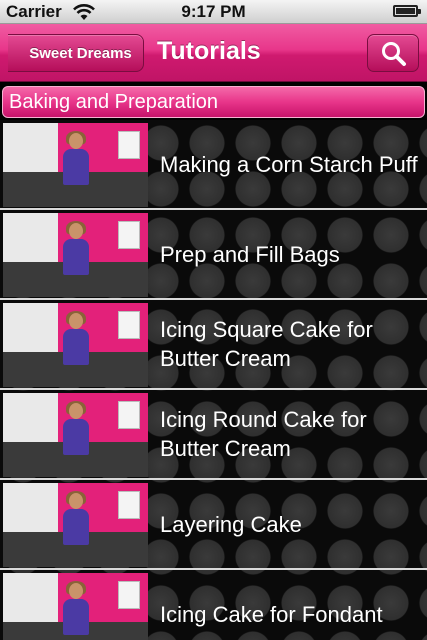 The image size is (427, 640). I want to click on list-item: Icing Cake for Fondant, so click(213, 605).